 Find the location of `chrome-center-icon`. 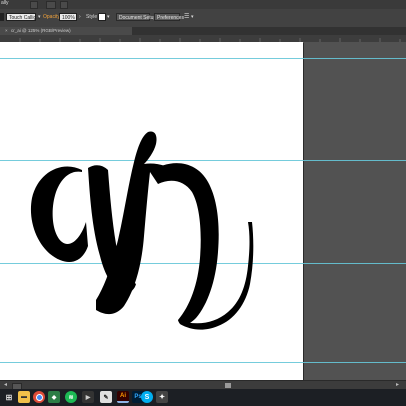

chrome-center-icon is located at coordinates (39, 397).